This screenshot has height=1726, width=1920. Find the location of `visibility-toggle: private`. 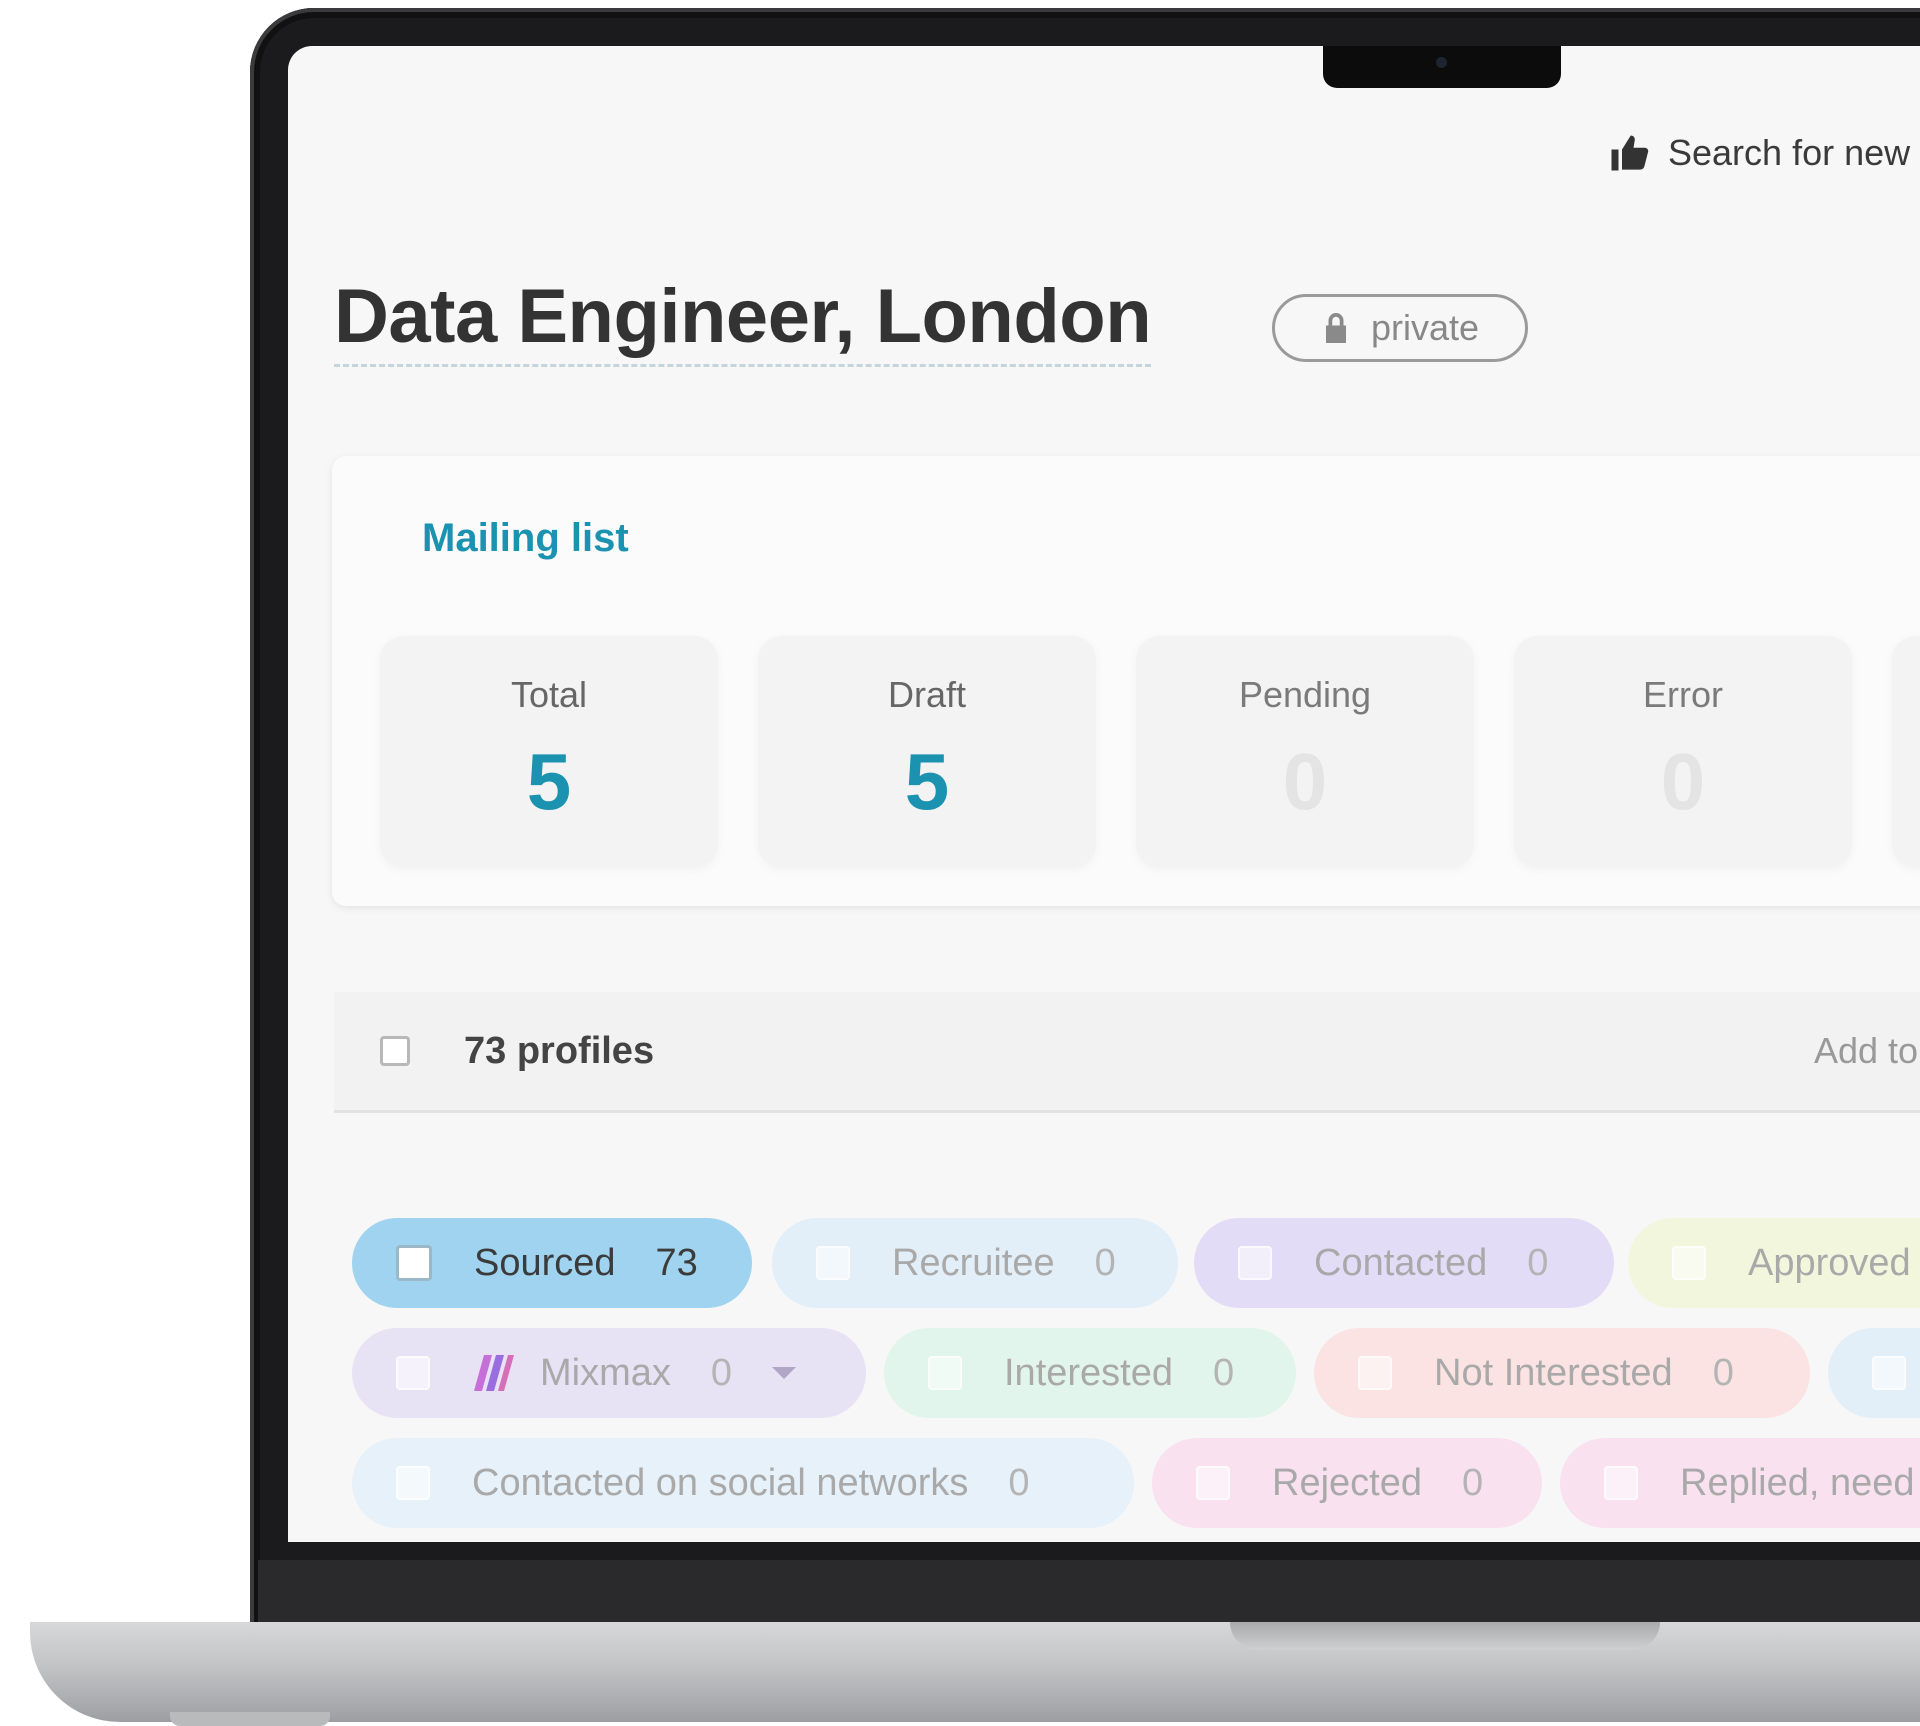

visibility-toggle: private is located at coordinates (1400, 328).